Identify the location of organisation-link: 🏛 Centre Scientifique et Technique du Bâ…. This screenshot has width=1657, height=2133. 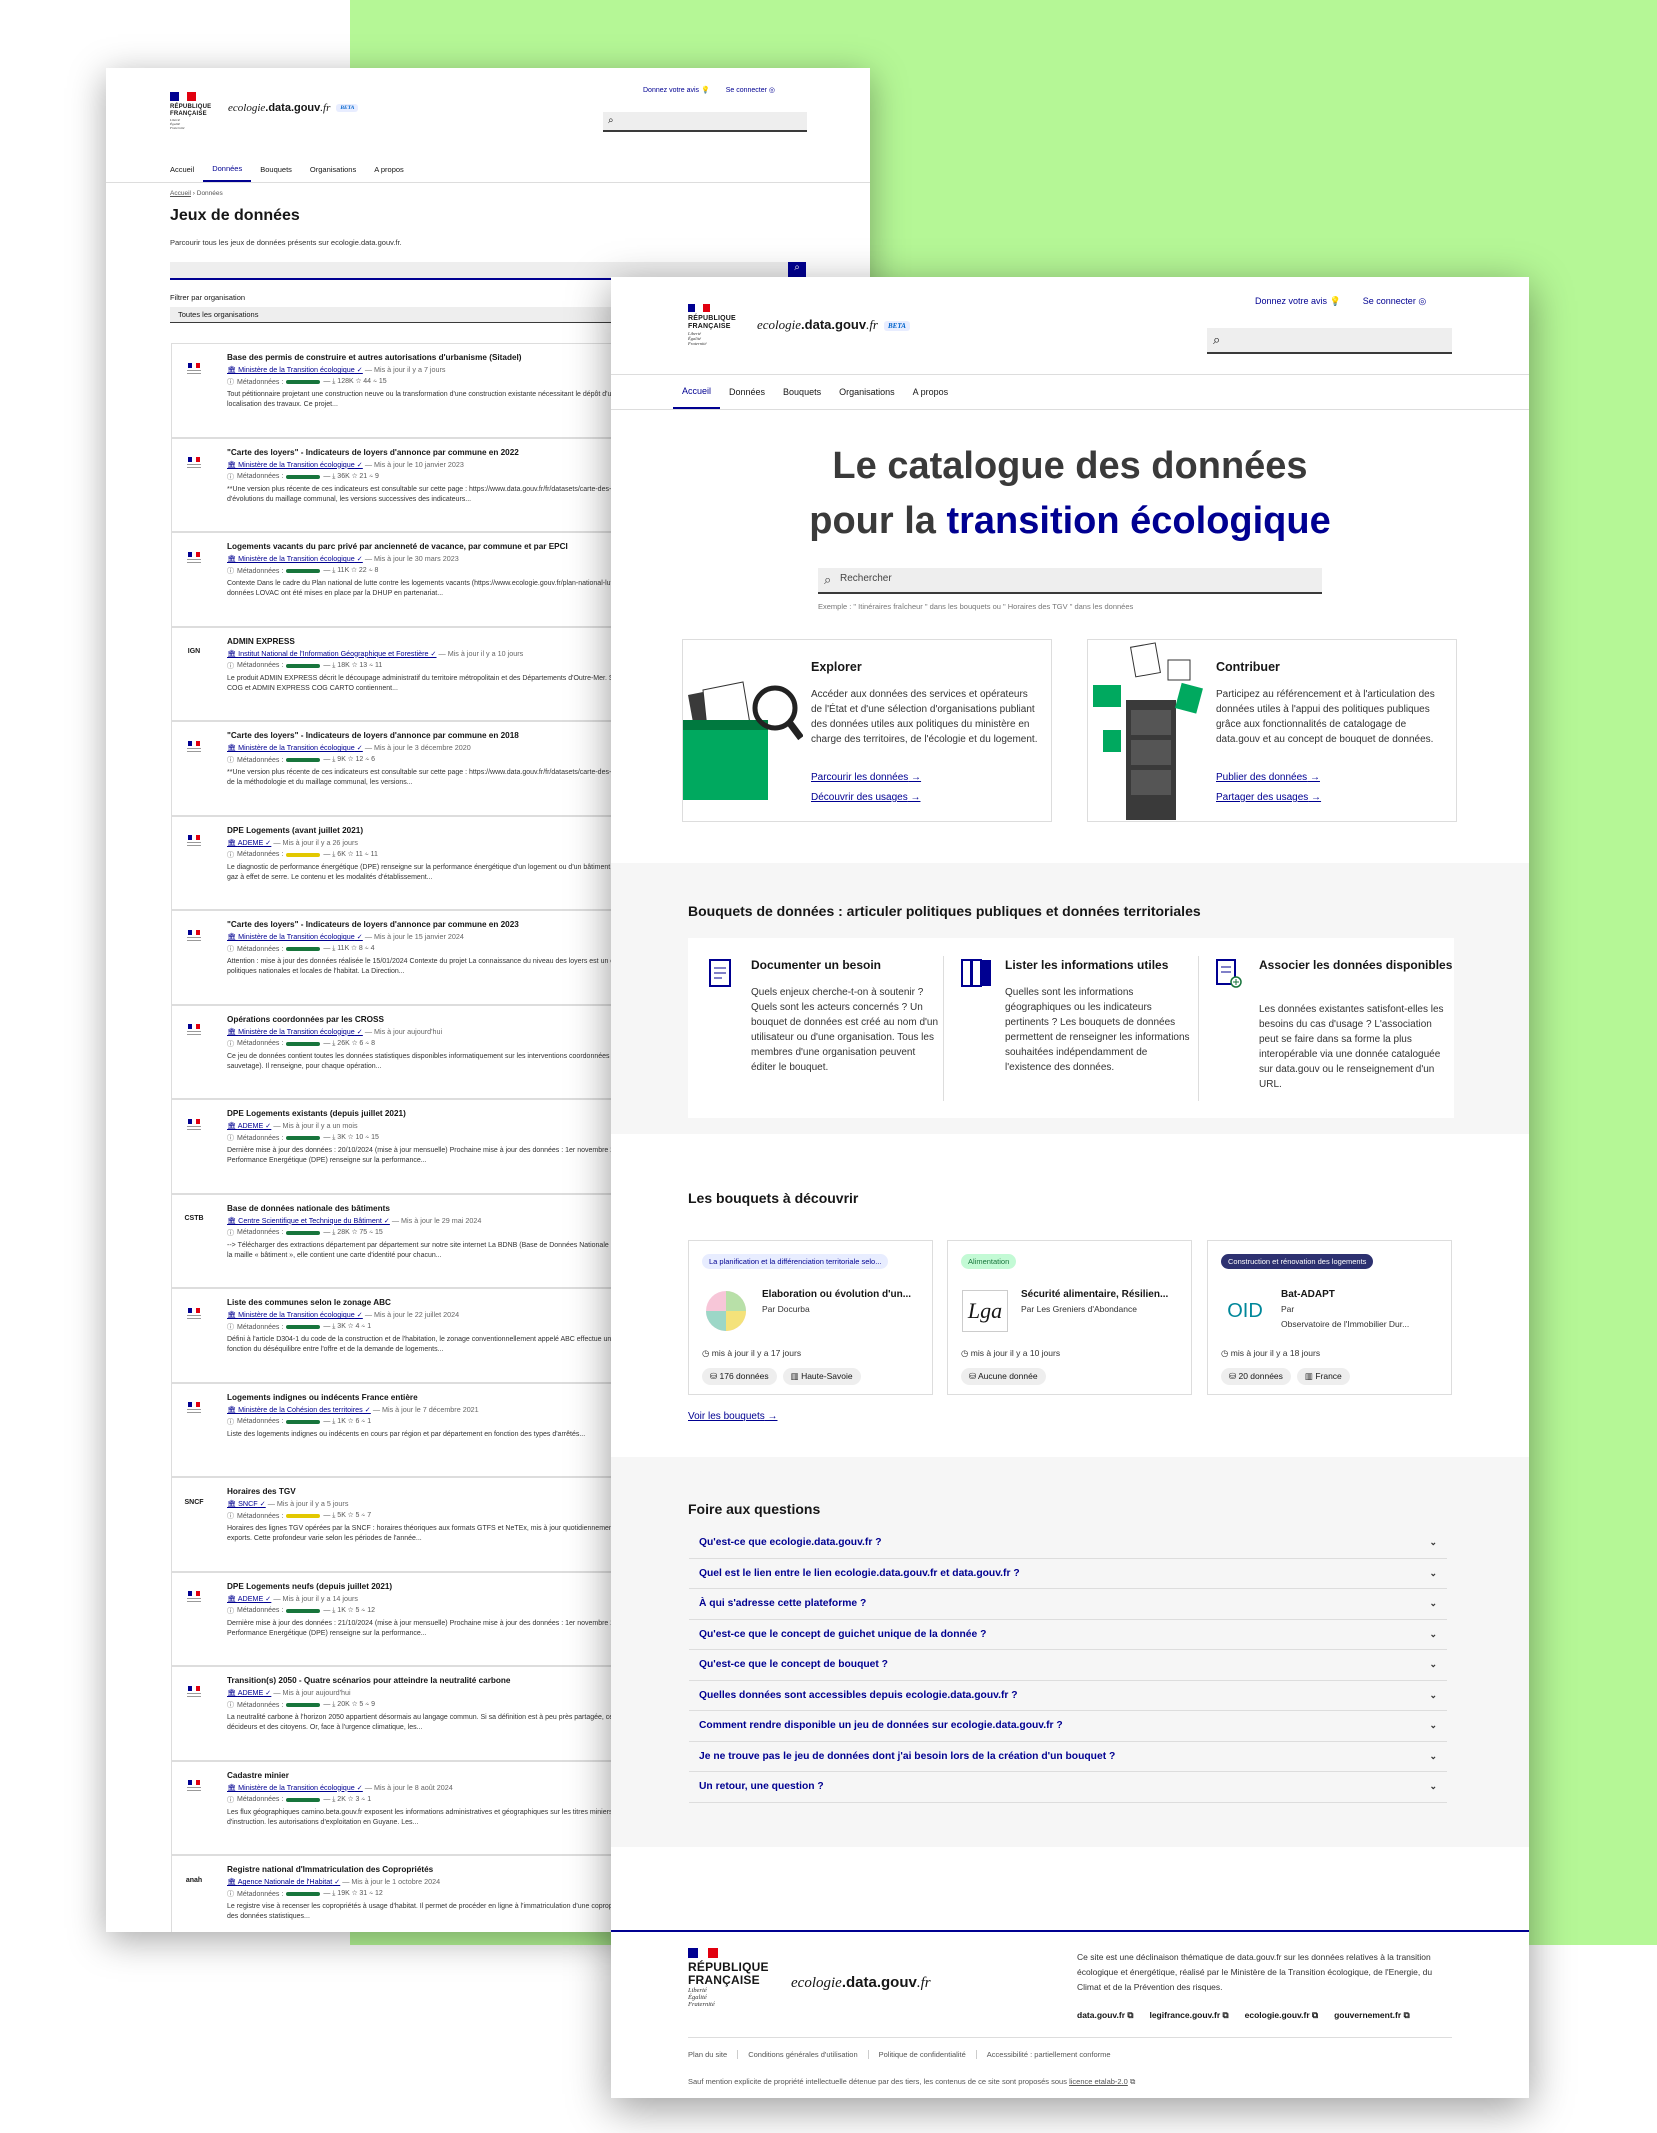
(308, 1220).